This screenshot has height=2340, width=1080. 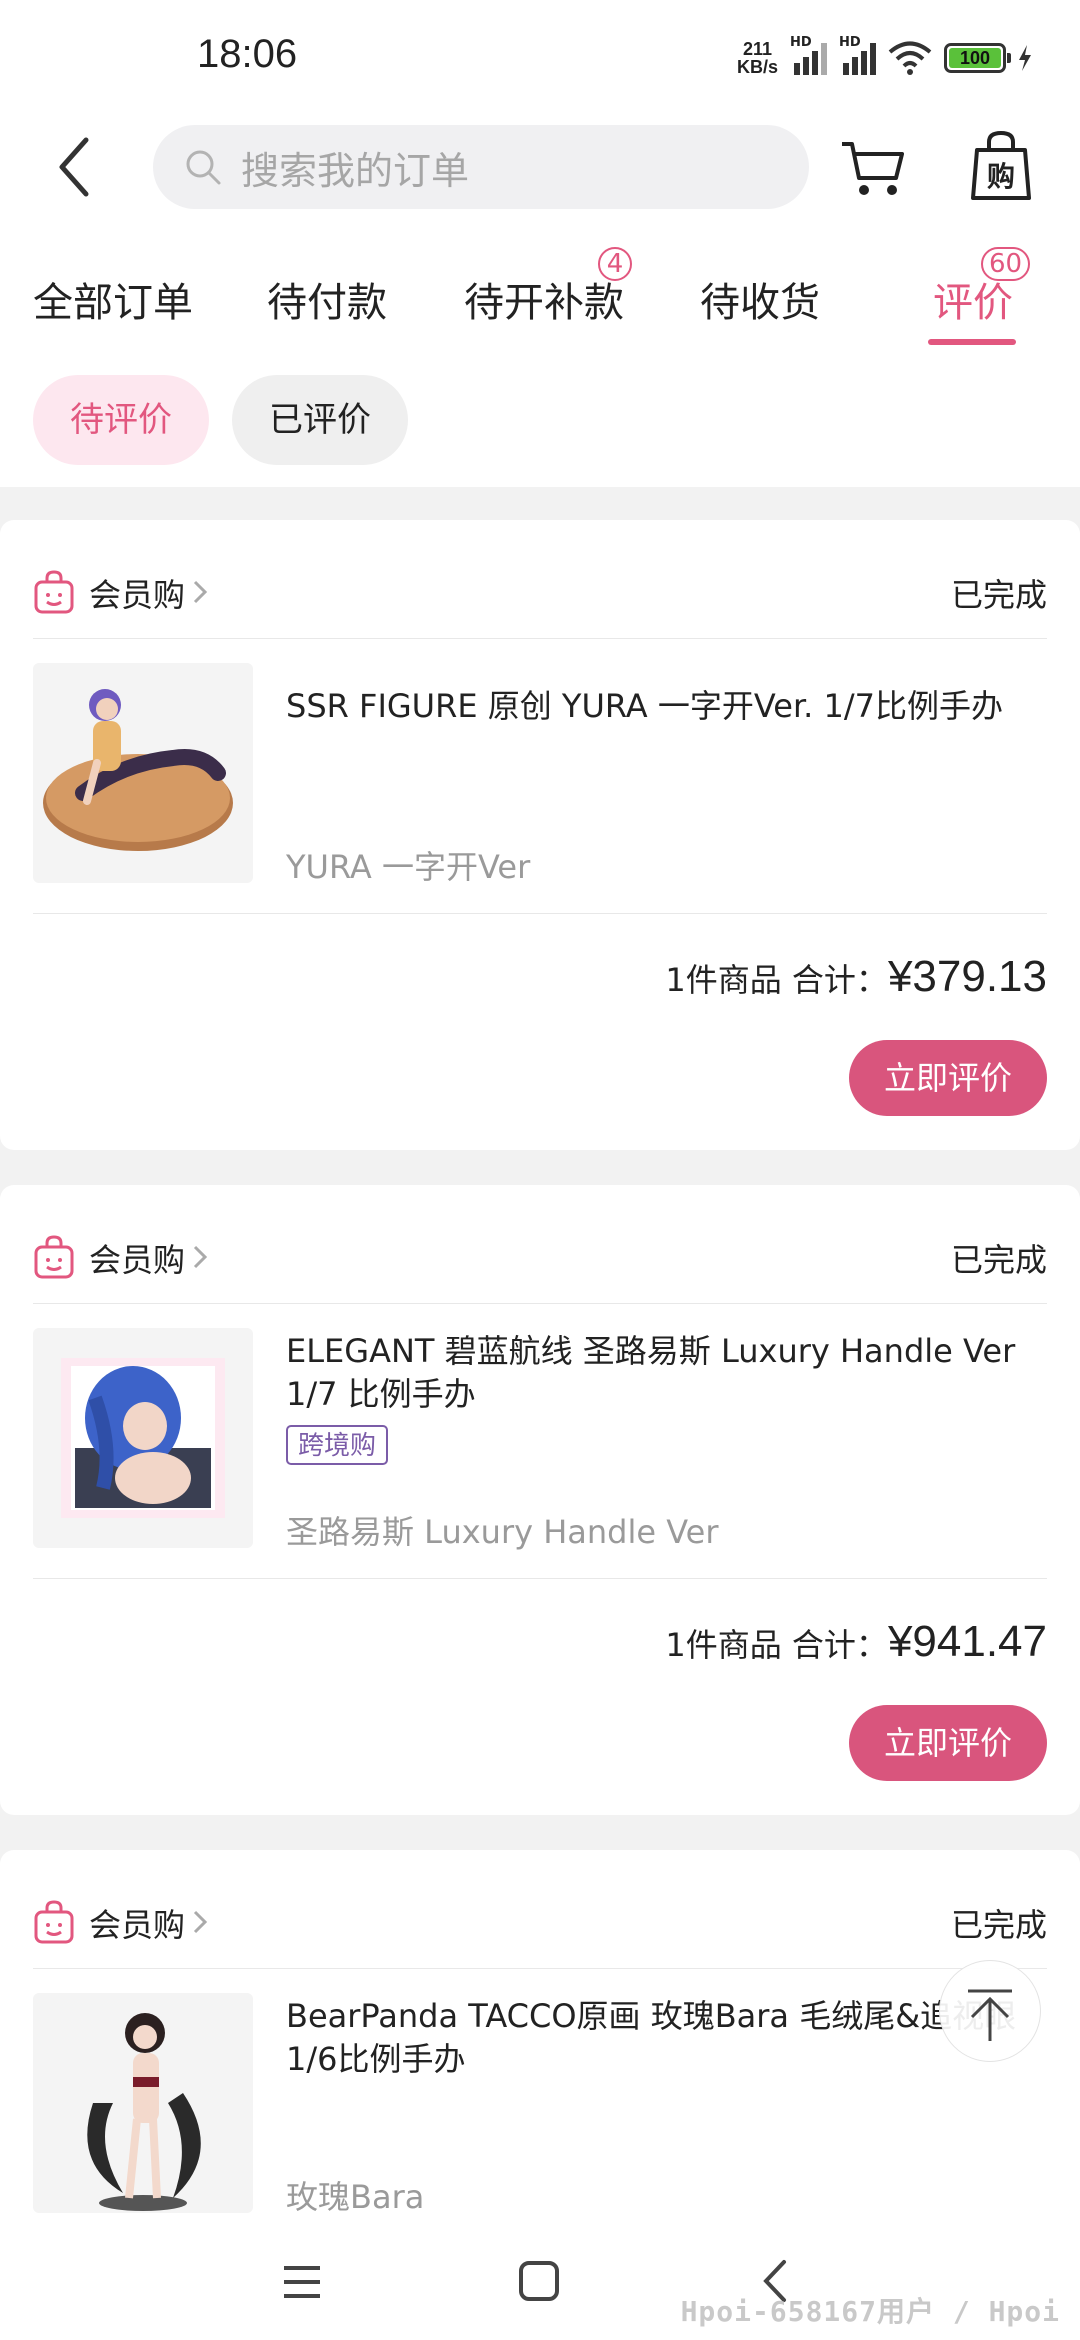 I want to click on figure-st-louis-image, so click(x=143, y=1438).